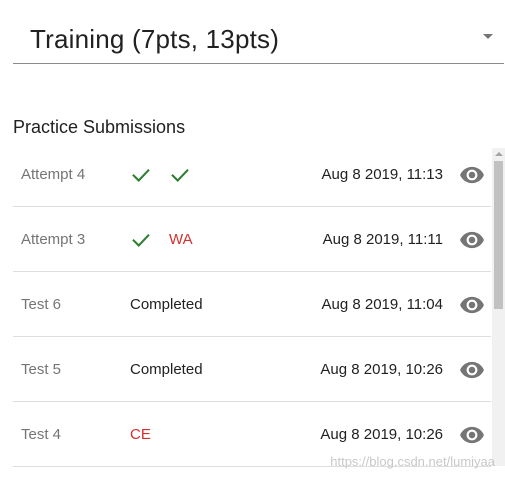 The height and width of the screenshot is (483, 505). I want to click on submission-name: Test 4, so click(41, 434).